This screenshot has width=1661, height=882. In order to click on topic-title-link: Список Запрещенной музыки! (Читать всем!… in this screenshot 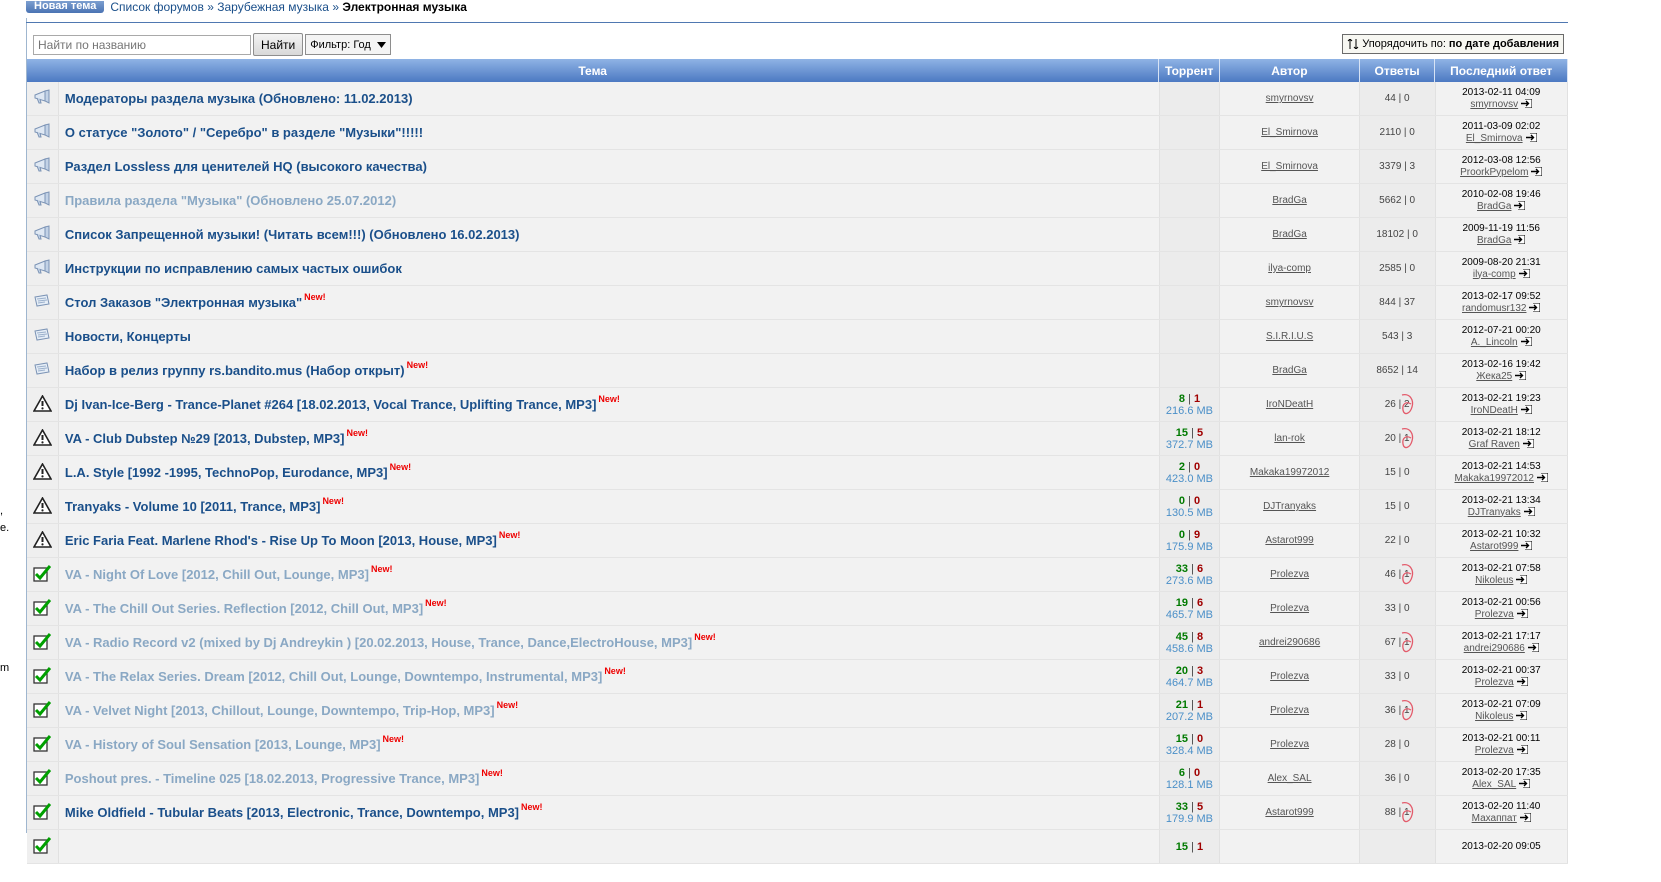, I will do `click(292, 234)`.